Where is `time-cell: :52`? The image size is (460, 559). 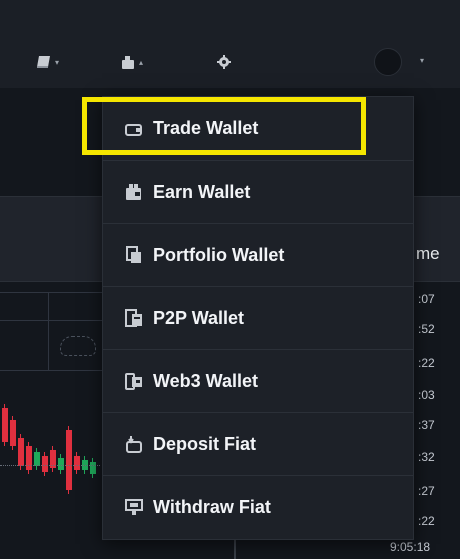
time-cell: :52 is located at coordinates (426, 329).